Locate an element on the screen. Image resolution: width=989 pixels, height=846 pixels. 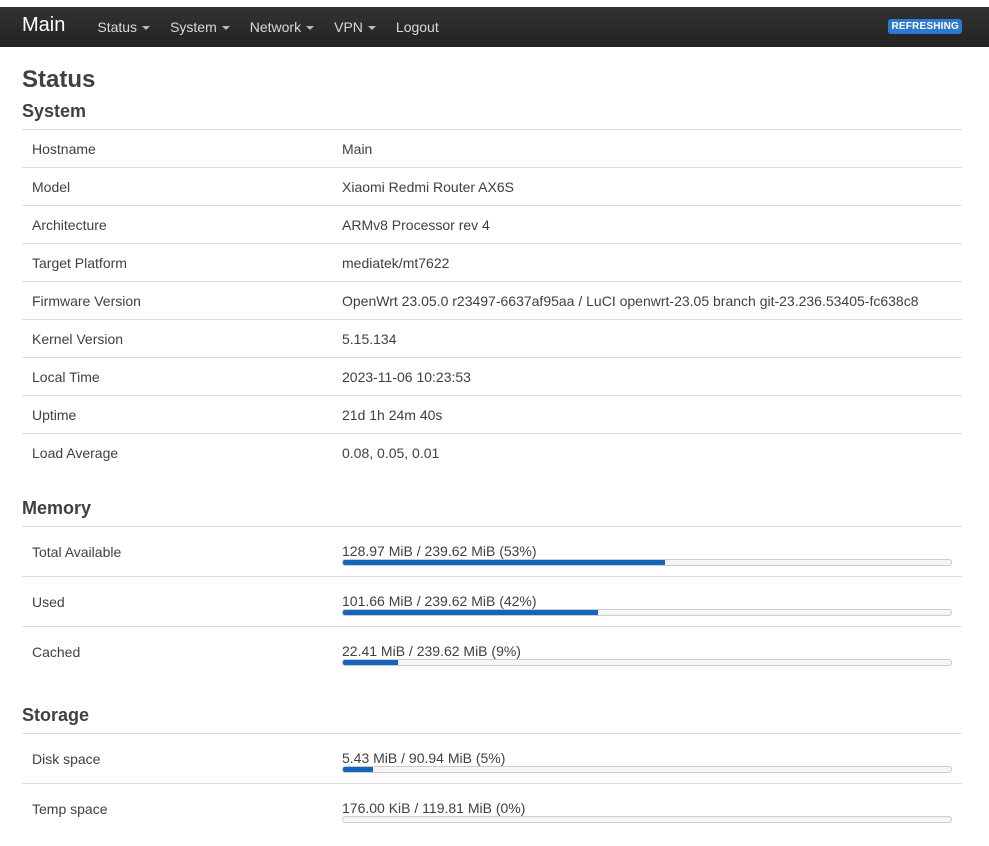
row-value: 5.15.134 is located at coordinates (369, 338).